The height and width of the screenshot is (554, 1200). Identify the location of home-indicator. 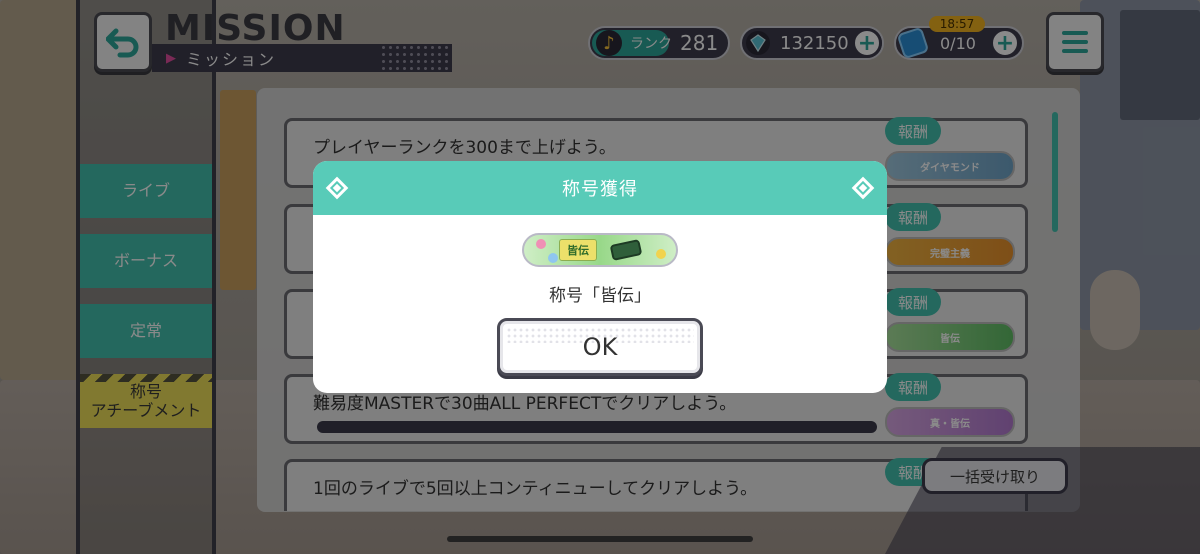
(600, 539).